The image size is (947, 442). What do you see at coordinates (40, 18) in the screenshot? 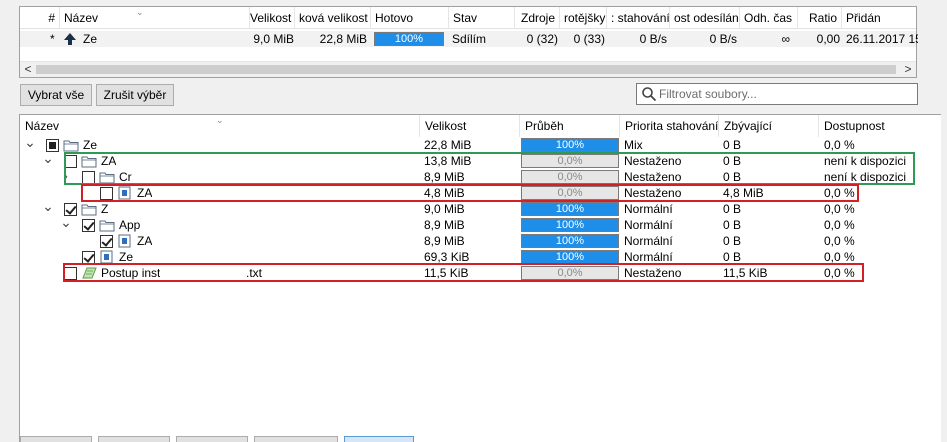
I see `col-queue: #` at bounding box center [40, 18].